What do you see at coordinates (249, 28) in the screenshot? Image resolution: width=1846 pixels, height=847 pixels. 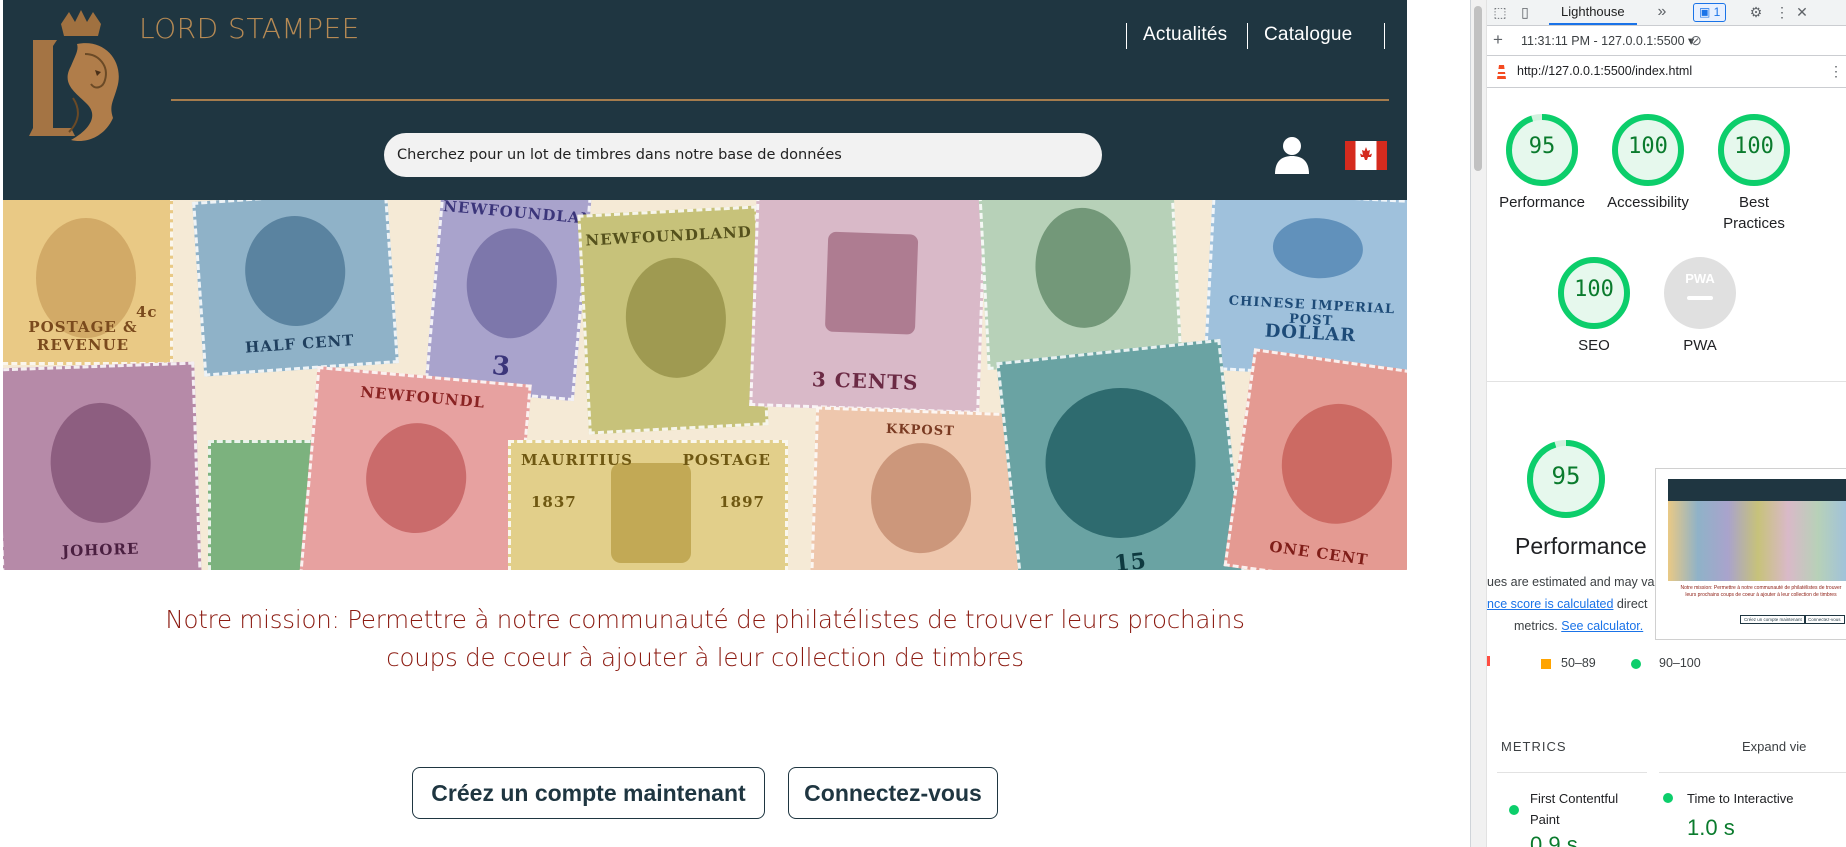 I see `brand-name: LORD STAMPEE` at bounding box center [249, 28].